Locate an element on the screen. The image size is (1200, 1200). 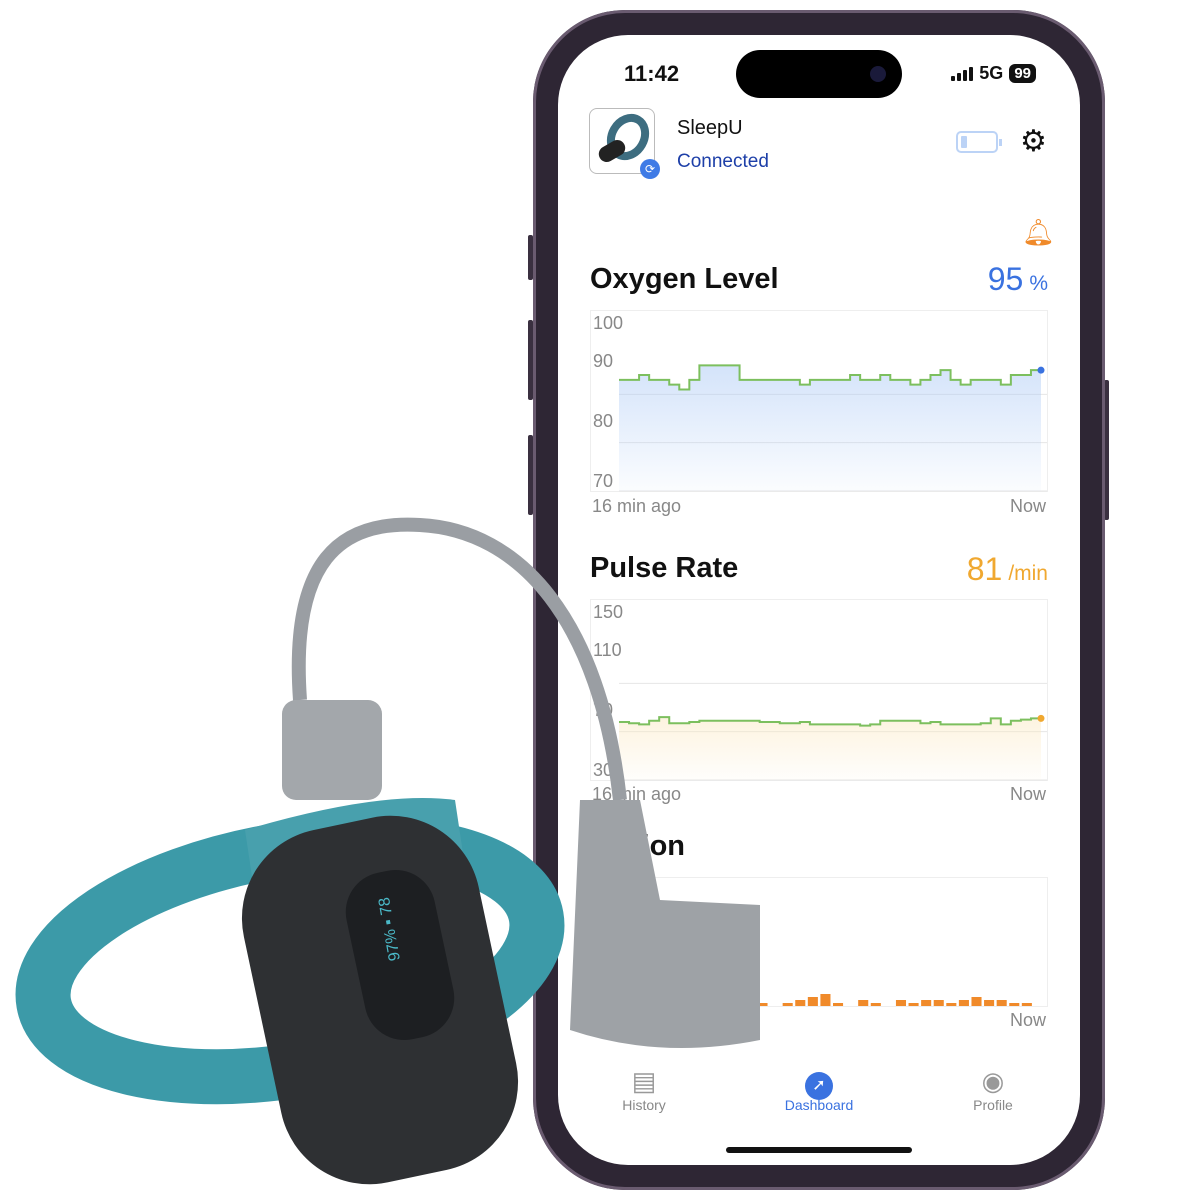
pulse-x-end: Now is located at coordinates (1027, 794).